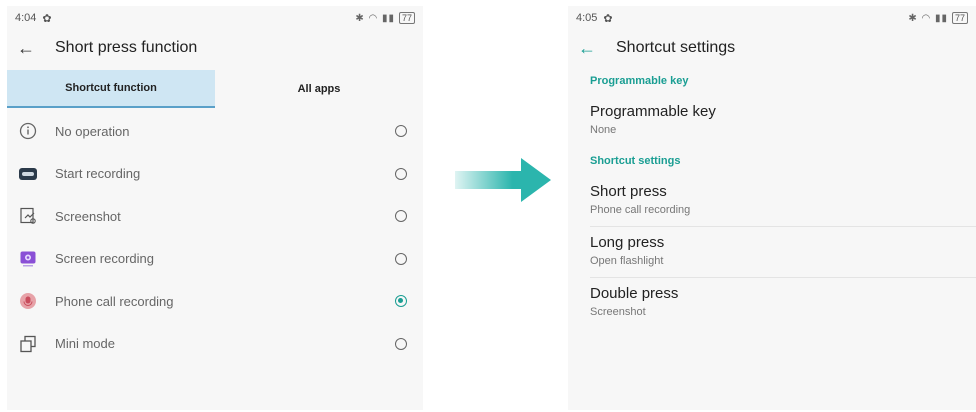 Image resolution: width=976 pixels, height=412 pixels. Describe the element at coordinates (772, 121) in the screenshot. I see `setting-programmable-key: Programmable key None` at that location.